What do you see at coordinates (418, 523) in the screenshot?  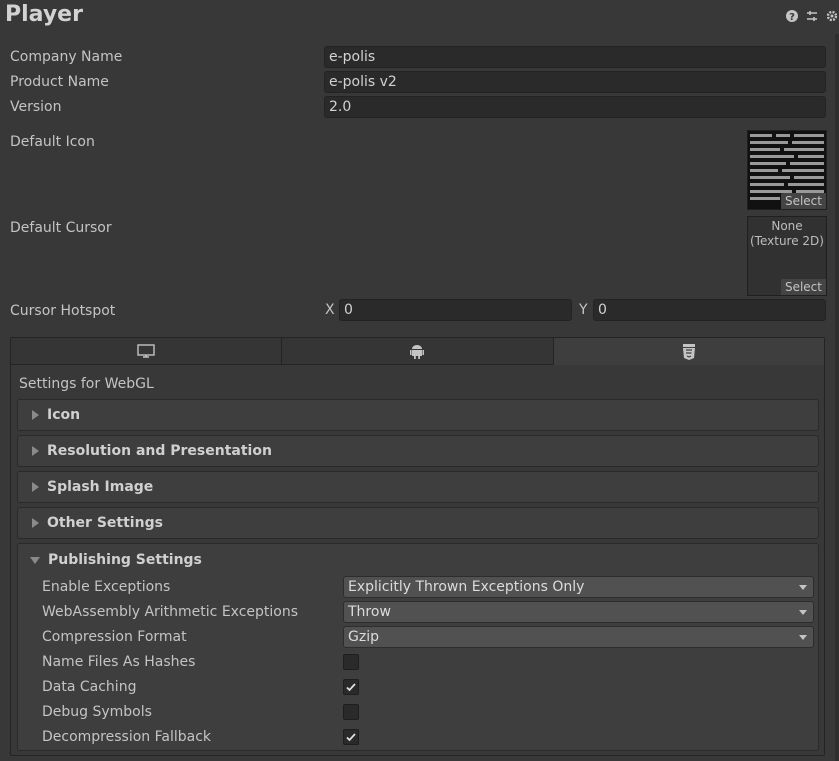 I see `section-other-settings: Other Settings` at bounding box center [418, 523].